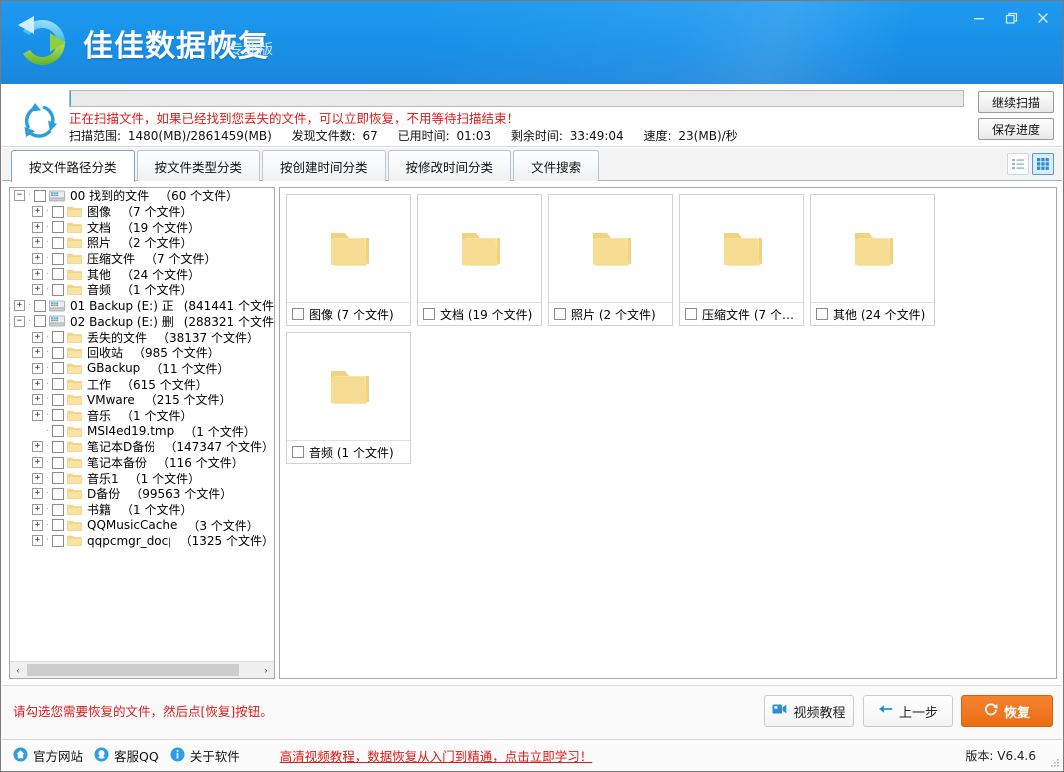 The image size is (1064, 772). Describe the element at coordinates (142, 494) in the screenshot. I see `tree-row: + · D备份 （99563 个文件）` at that location.